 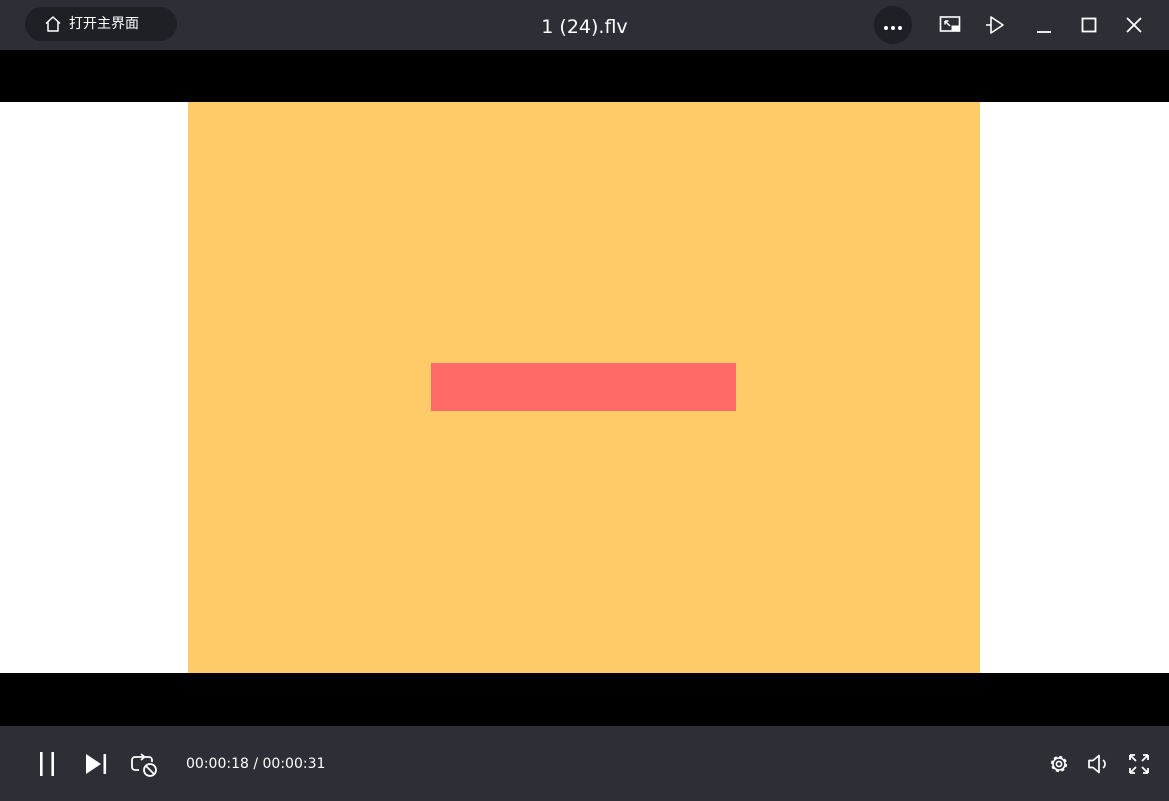 I want to click on minimize-icon, so click(x=1044, y=25).